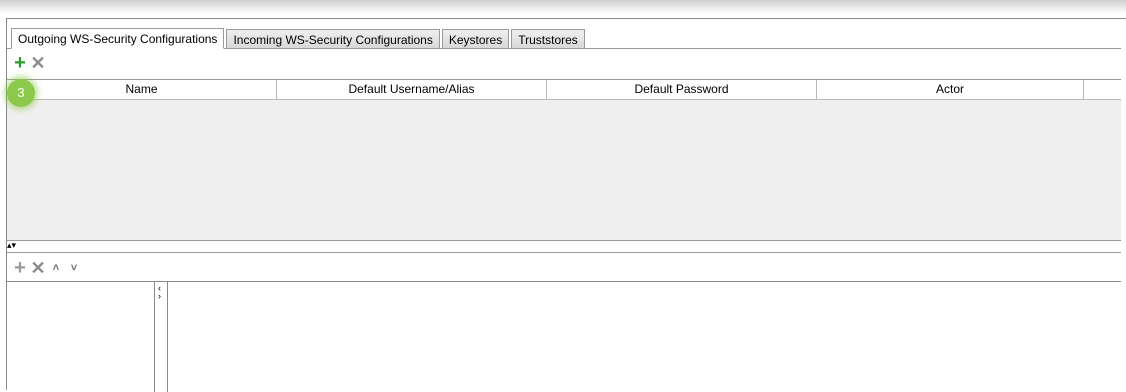  I want to click on tab-outgoing-ws-security: Outgoing WS-Security Configurations, so click(118, 38).